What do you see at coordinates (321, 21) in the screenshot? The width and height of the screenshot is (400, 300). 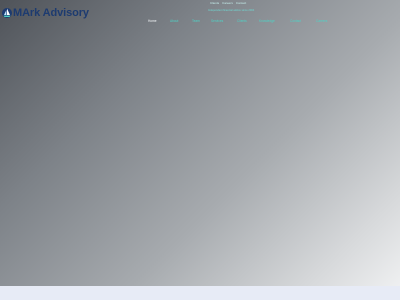 I see `nav-item-careers: Careers` at bounding box center [321, 21].